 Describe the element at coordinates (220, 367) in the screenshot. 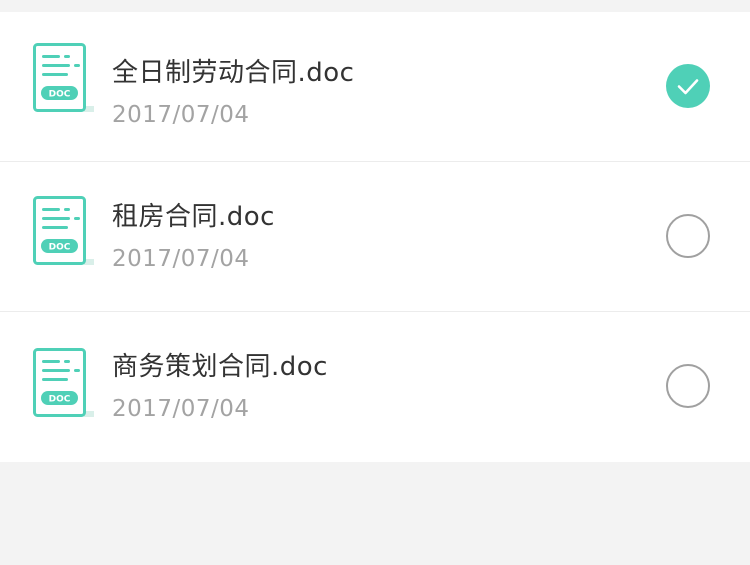

I see `file-name: 商务策划合同.doc` at that location.